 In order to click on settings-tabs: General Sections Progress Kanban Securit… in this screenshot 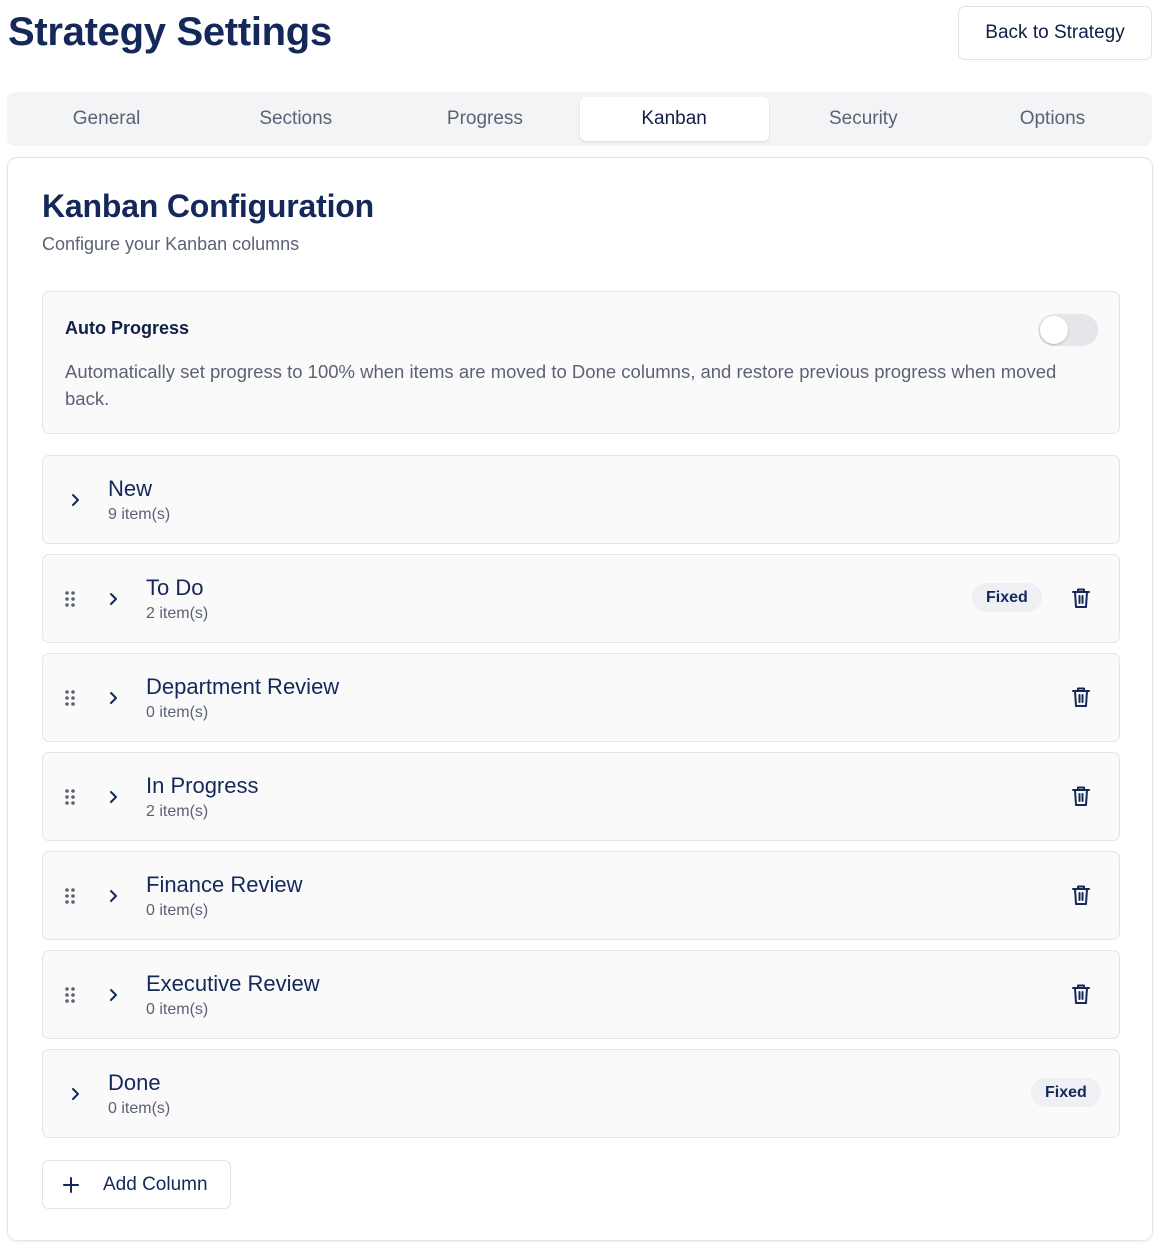, I will do `click(579, 119)`.